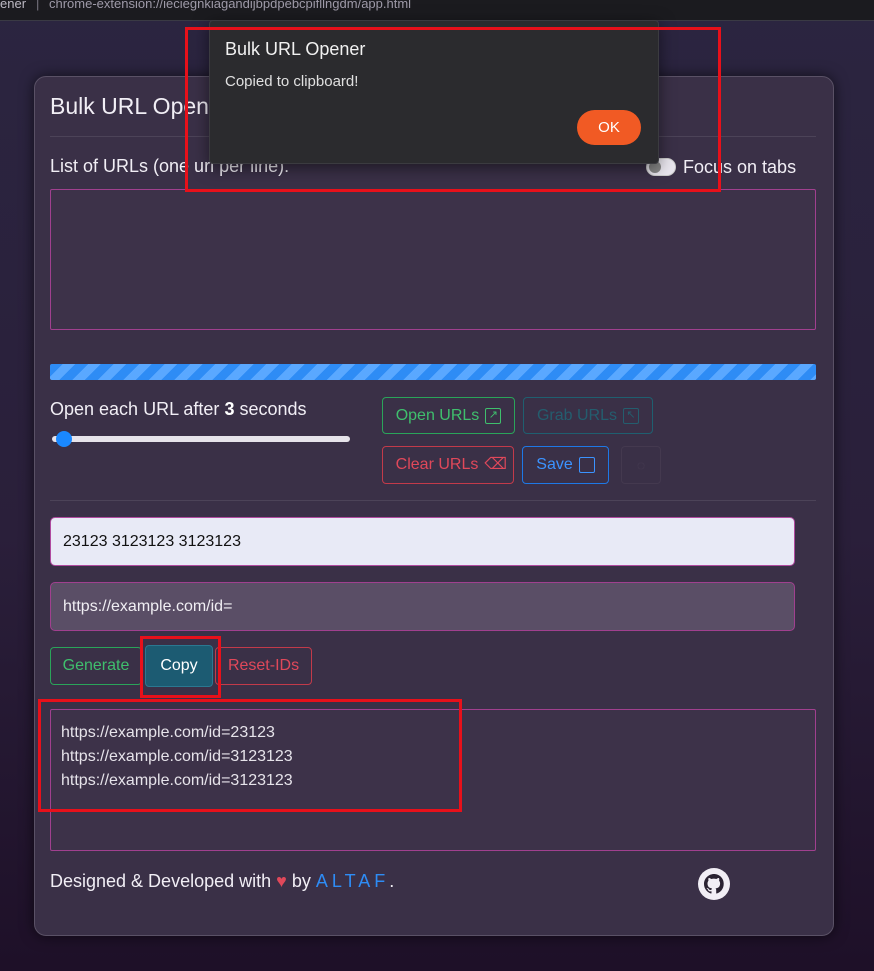 This screenshot has height=971, width=874. What do you see at coordinates (577, 415) in the screenshot?
I see `grab-urls-label: Grab URLs` at bounding box center [577, 415].